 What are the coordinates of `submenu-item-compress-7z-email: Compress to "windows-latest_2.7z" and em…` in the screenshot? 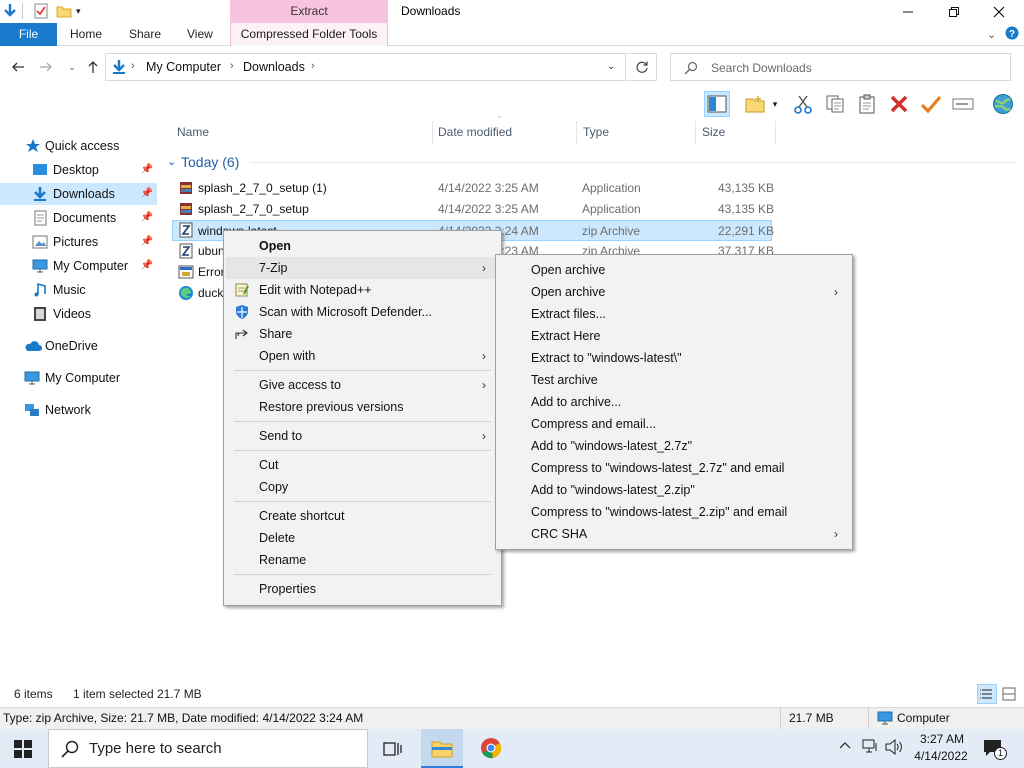 It's located at (674, 468).